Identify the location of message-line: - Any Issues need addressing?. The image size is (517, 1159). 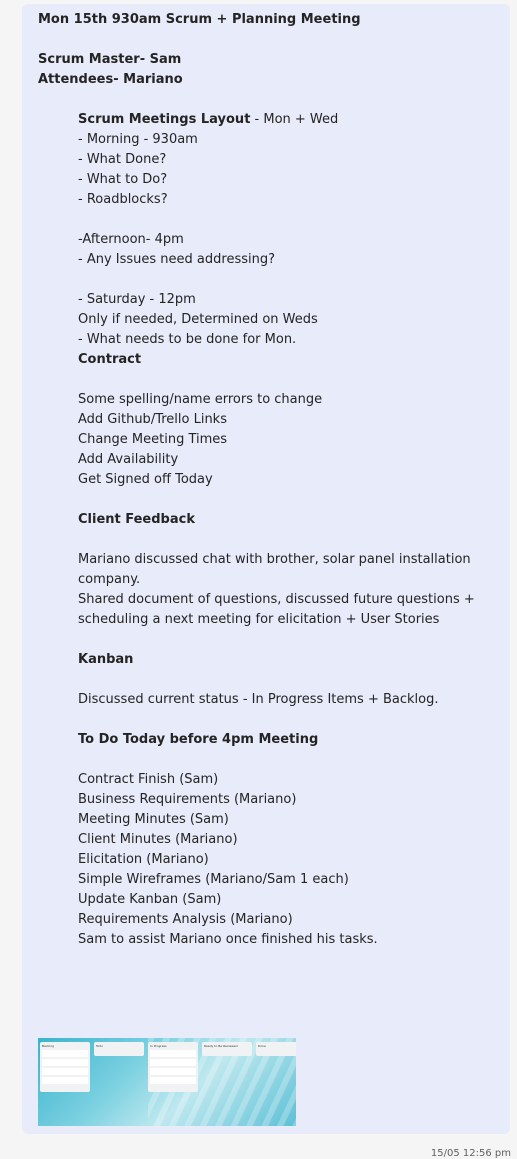
(268, 260).